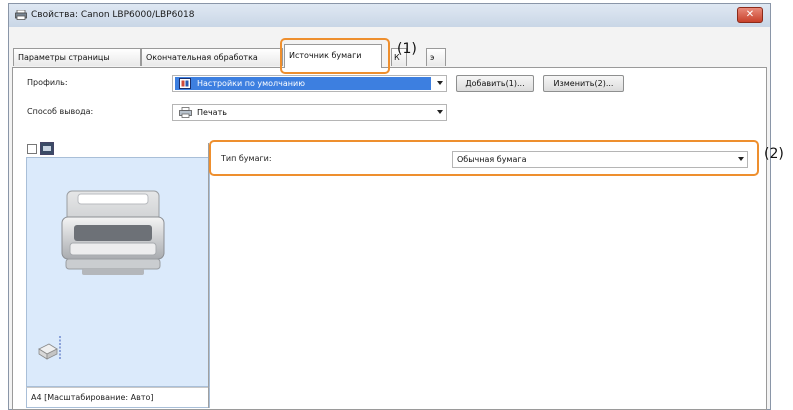  What do you see at coordinates (309, 83) in the screenshot?
I see `profile-dropdown: Настройки по умолчанию` at bounding box center [309, 83].